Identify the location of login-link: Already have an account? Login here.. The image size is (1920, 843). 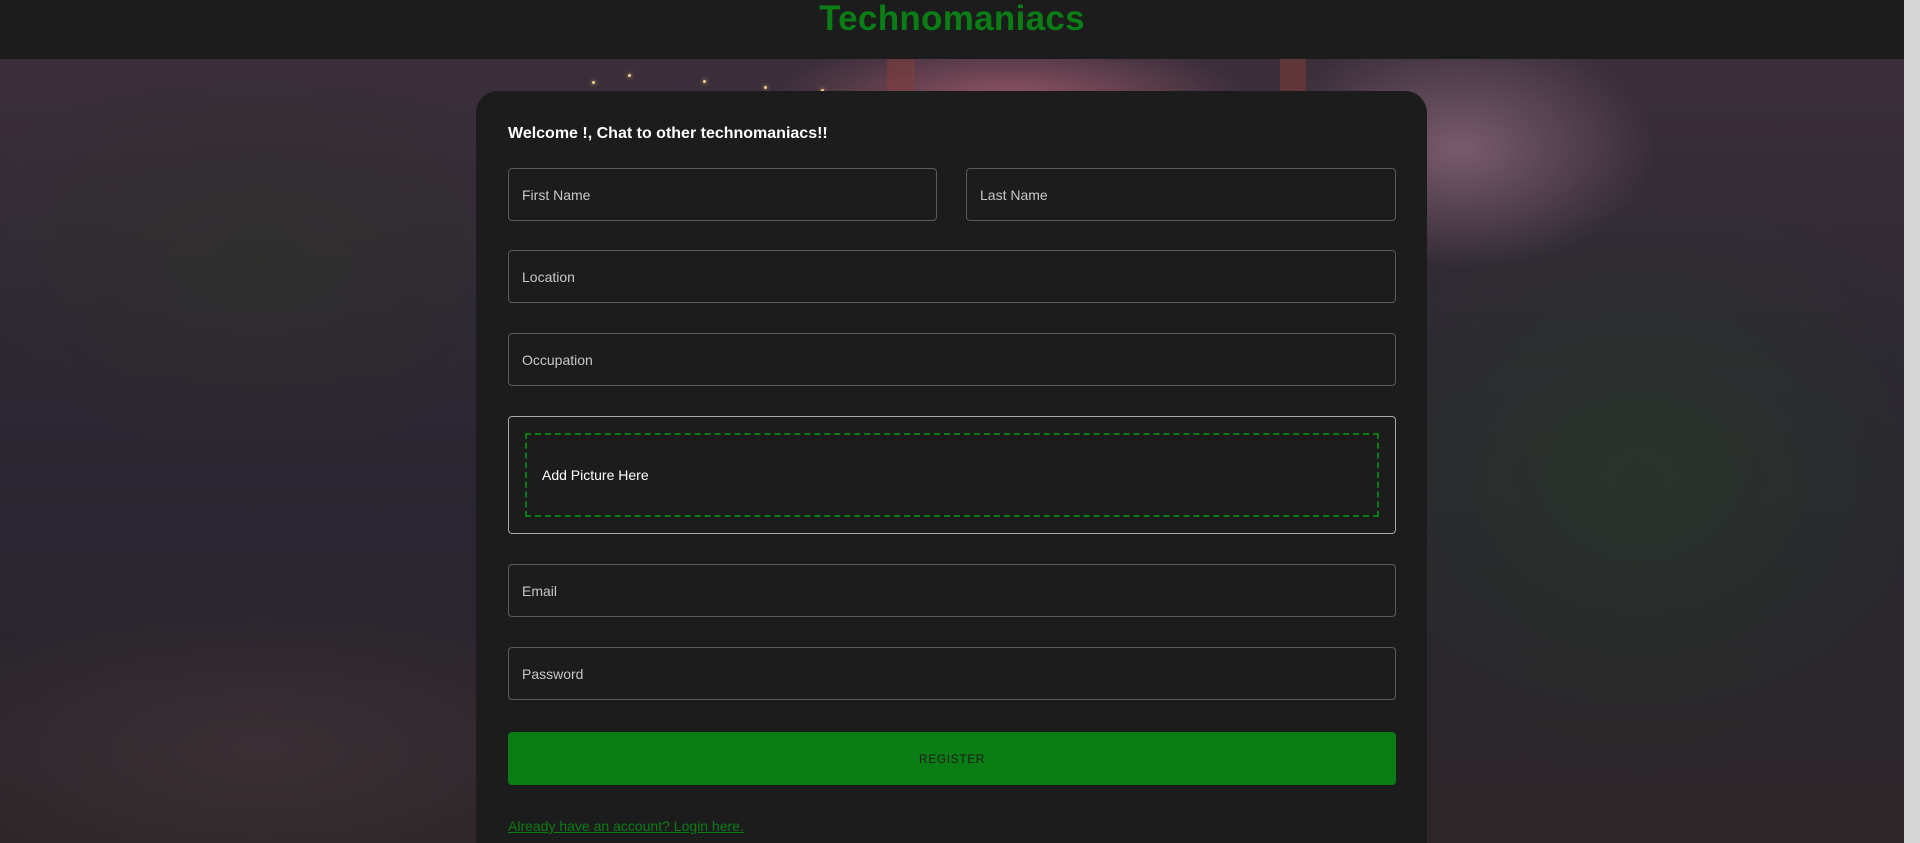
(626, 826).